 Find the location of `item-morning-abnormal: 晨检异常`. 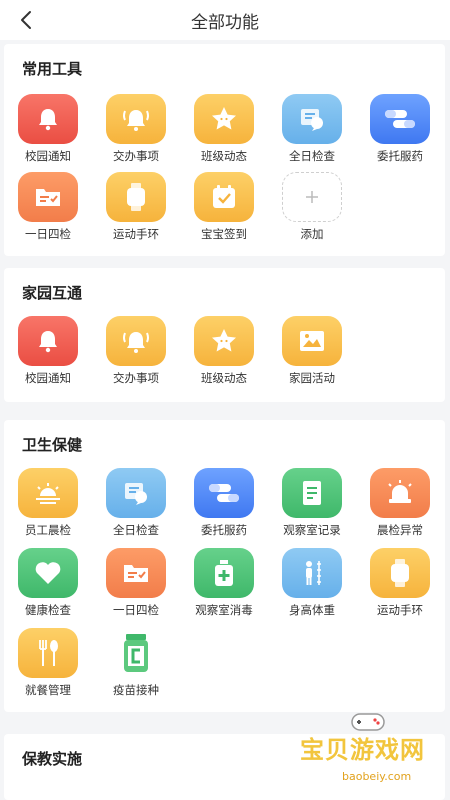

item-morning-abnormal: 晨检异常 is located at coordinates (400, 503).